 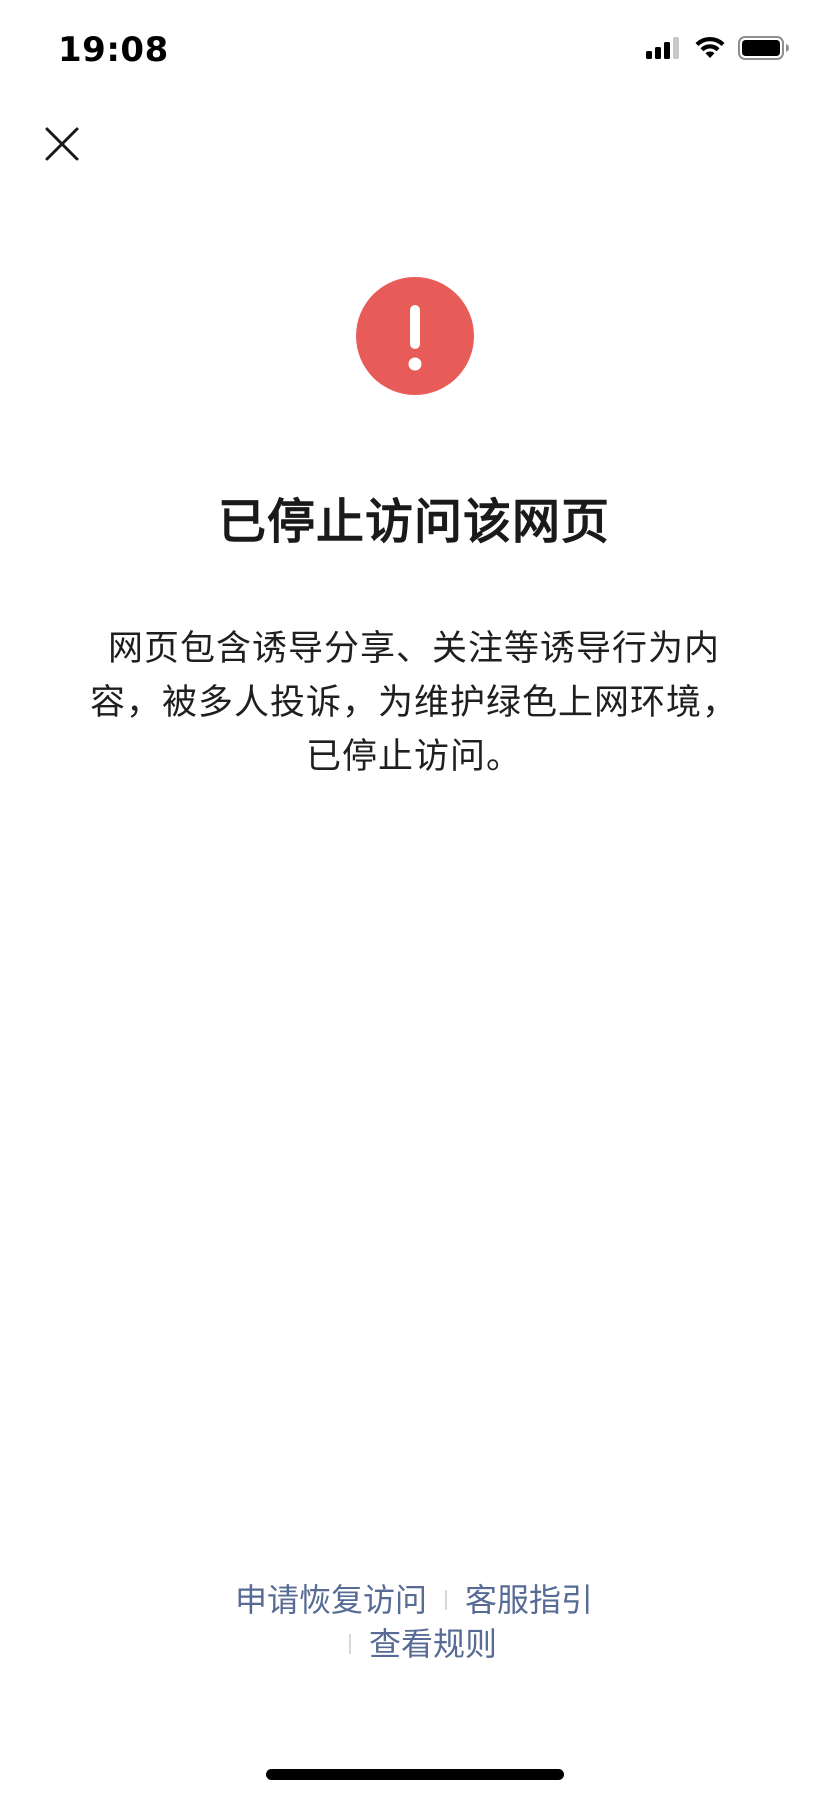 I want to click on close-icon, so click(x=62, y=146).